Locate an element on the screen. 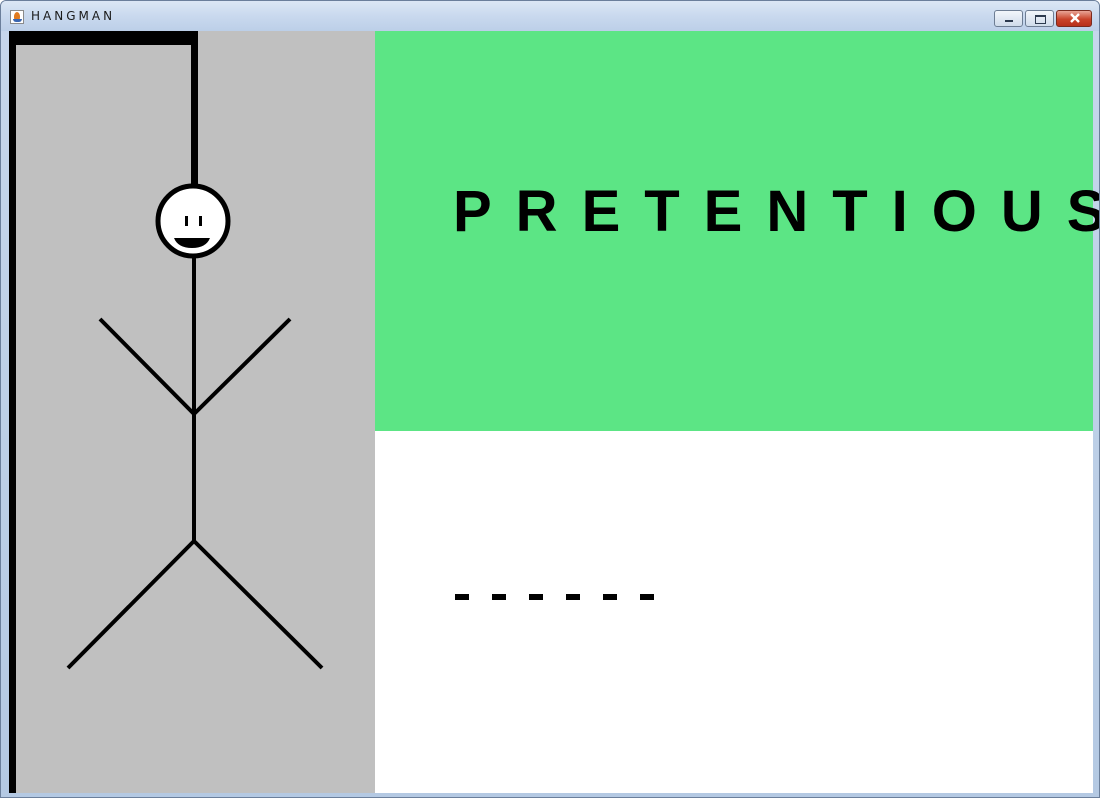 The image size is (1100, 798). title-bar: HANGMAN is located at coordinates (550, 16).